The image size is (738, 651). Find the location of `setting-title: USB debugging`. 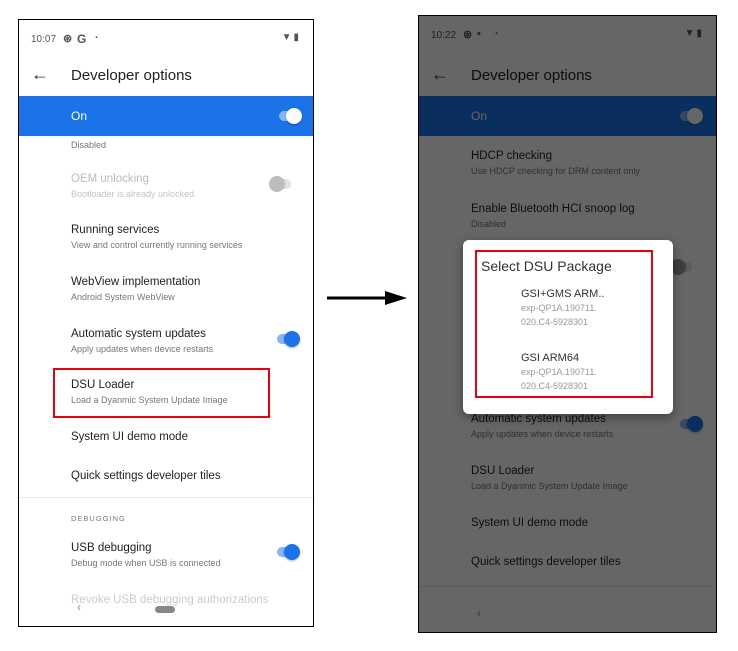

setting-title: USB debugging is located at coordinates (111, 548).